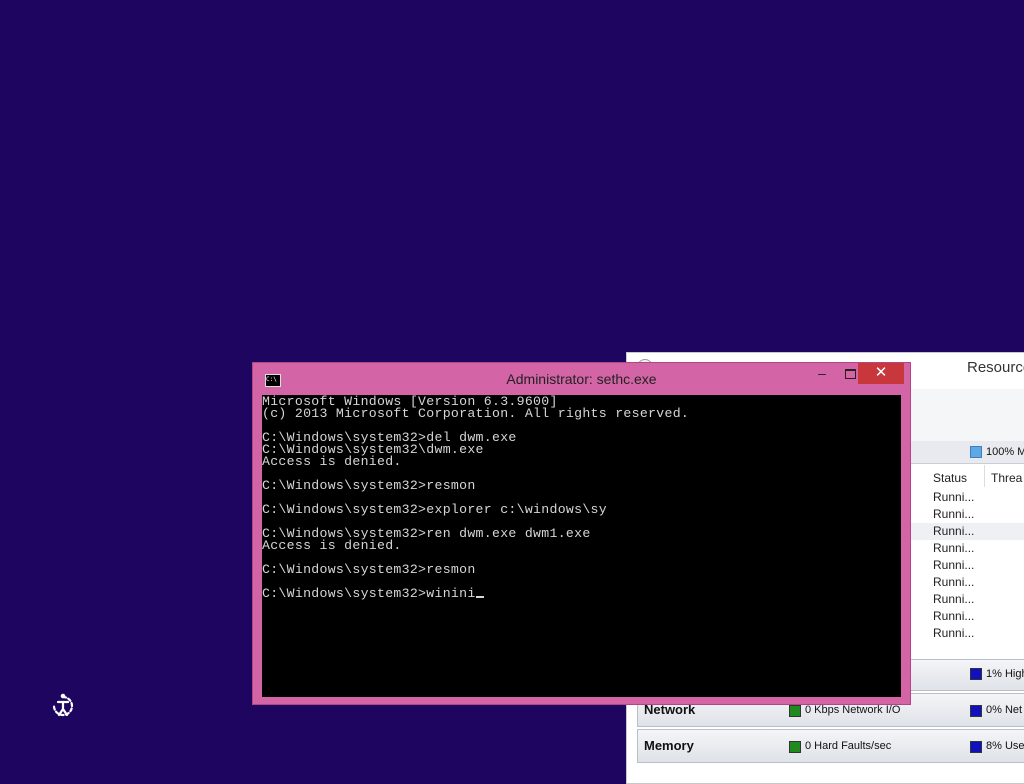 This screenshot has height=784, width=1024. I want to click on close-button: ✕, so click(881, 373).